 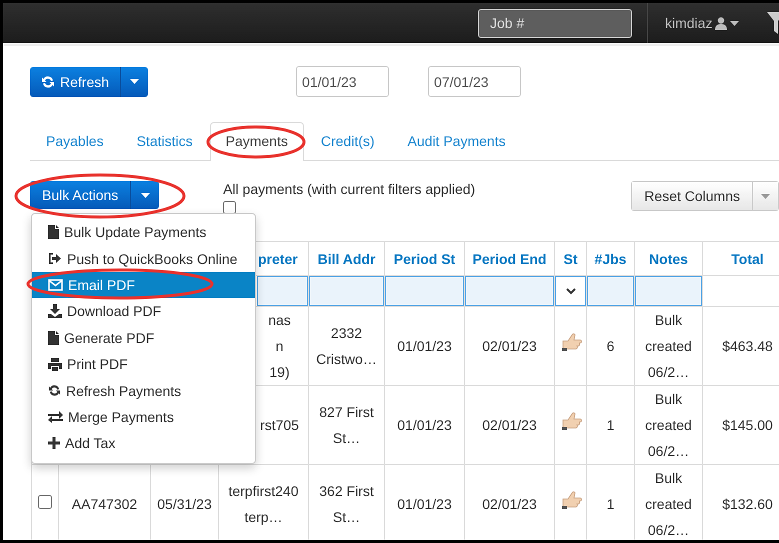 What do you see at coordinates (475, 81) in the screenshot?
I see `end-date-field: 07/01/23` at bounding box center [475, 81].